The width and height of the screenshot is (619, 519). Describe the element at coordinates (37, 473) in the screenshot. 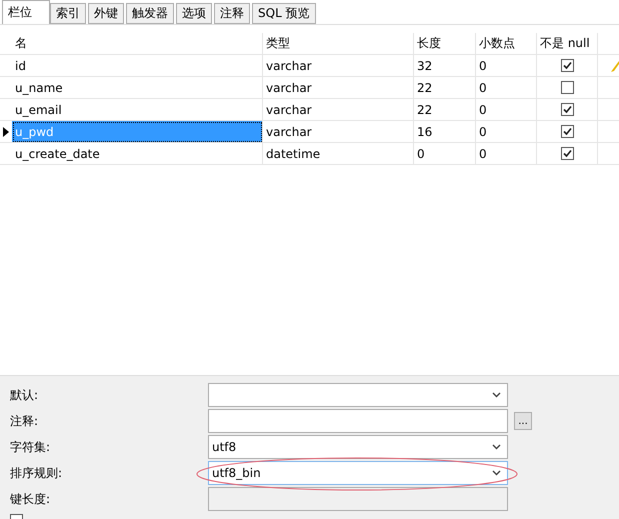

I see `field-label: 排序规则:` at that location.